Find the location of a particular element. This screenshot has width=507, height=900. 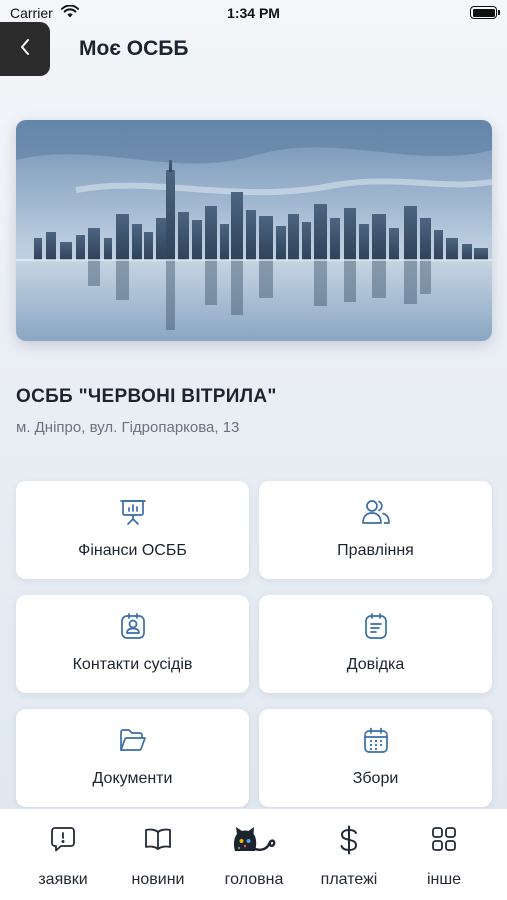

clipboard-icon is located at coordinates (375, 626).